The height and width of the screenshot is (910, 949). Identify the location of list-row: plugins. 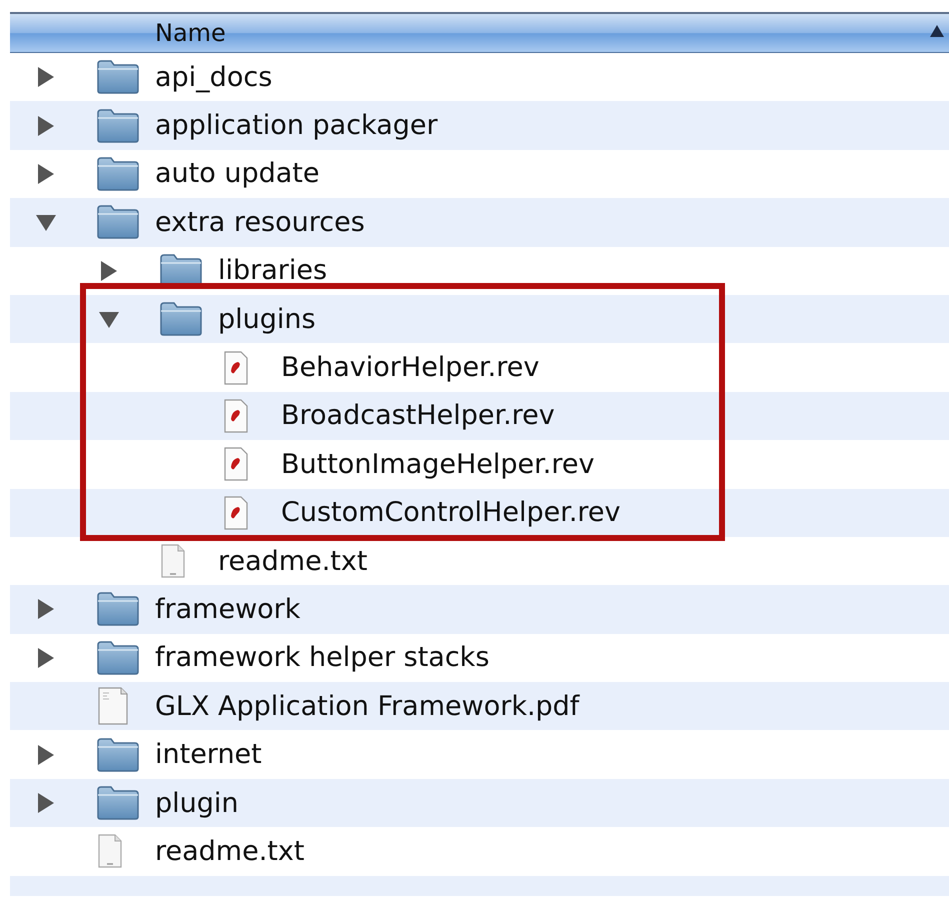
(479, 319).